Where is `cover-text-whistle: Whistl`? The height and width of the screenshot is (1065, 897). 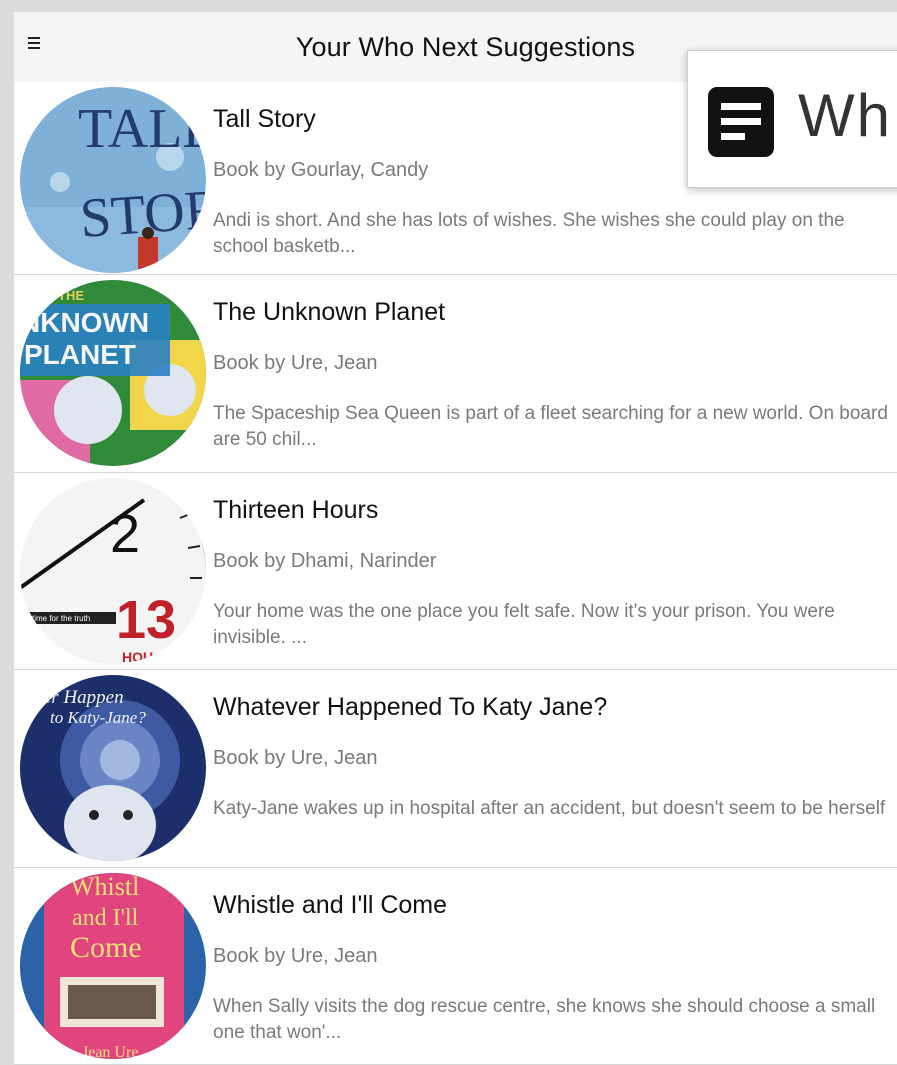 cover-text-whistle: Whistl is located at coordinates (104, 887).